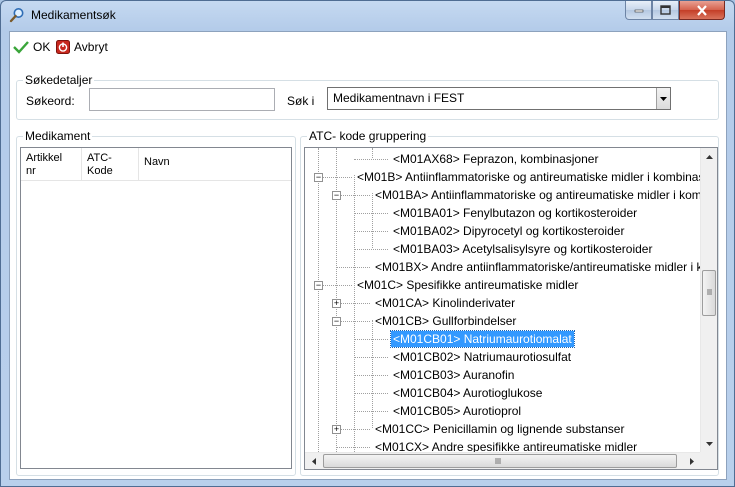 The width and height of the screenshot is (735, 487). I want to click on cancel-button: Avbryt, so click(82, 47).